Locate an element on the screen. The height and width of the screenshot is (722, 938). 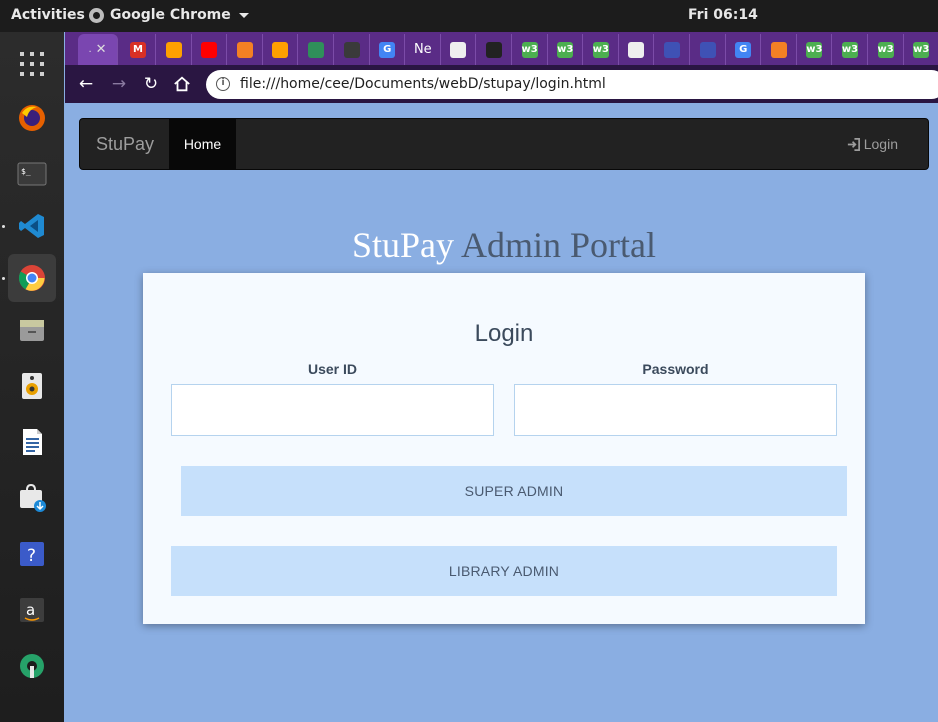
dock-files is located at coordinates (32, 330).